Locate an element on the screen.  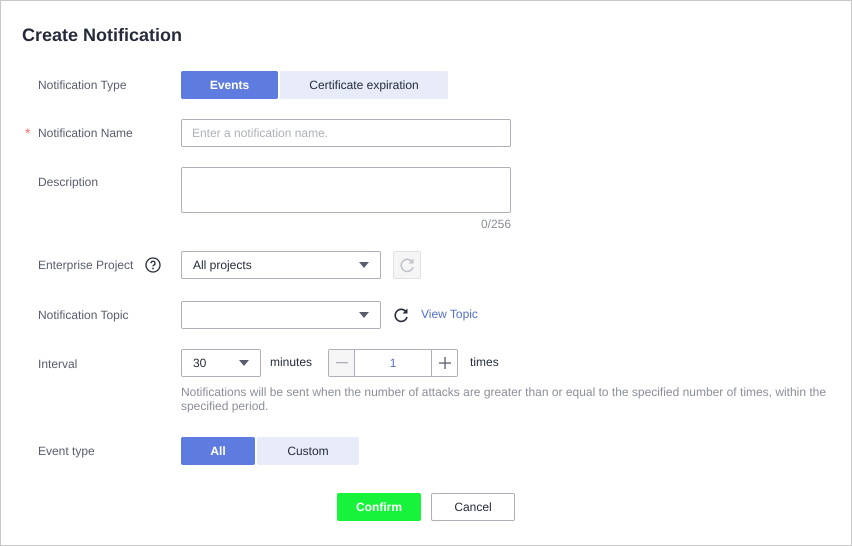
field-label: Event type is located at coordinates (66, 451).